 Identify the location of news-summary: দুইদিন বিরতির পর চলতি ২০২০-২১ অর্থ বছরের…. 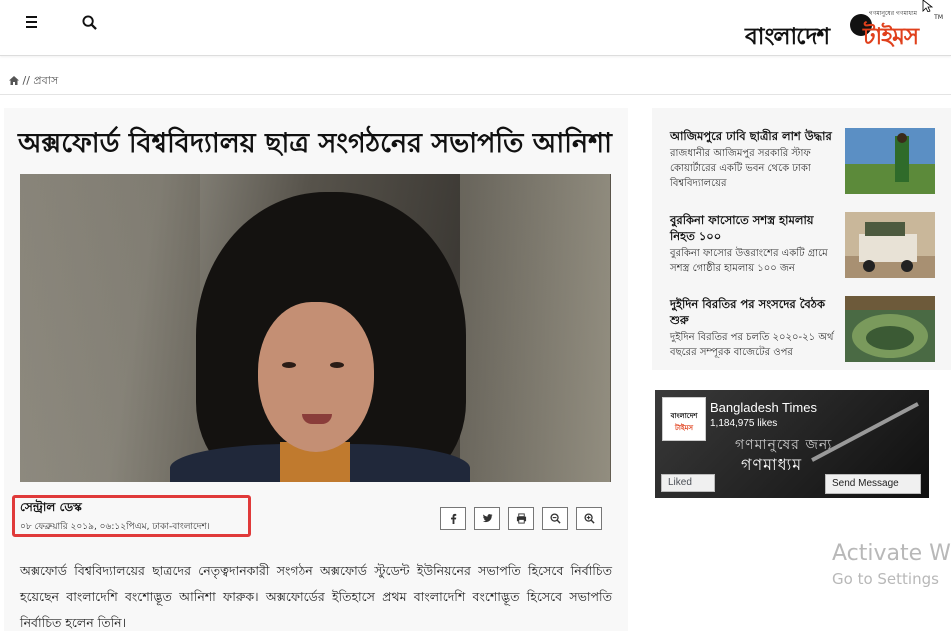
(752, 345).